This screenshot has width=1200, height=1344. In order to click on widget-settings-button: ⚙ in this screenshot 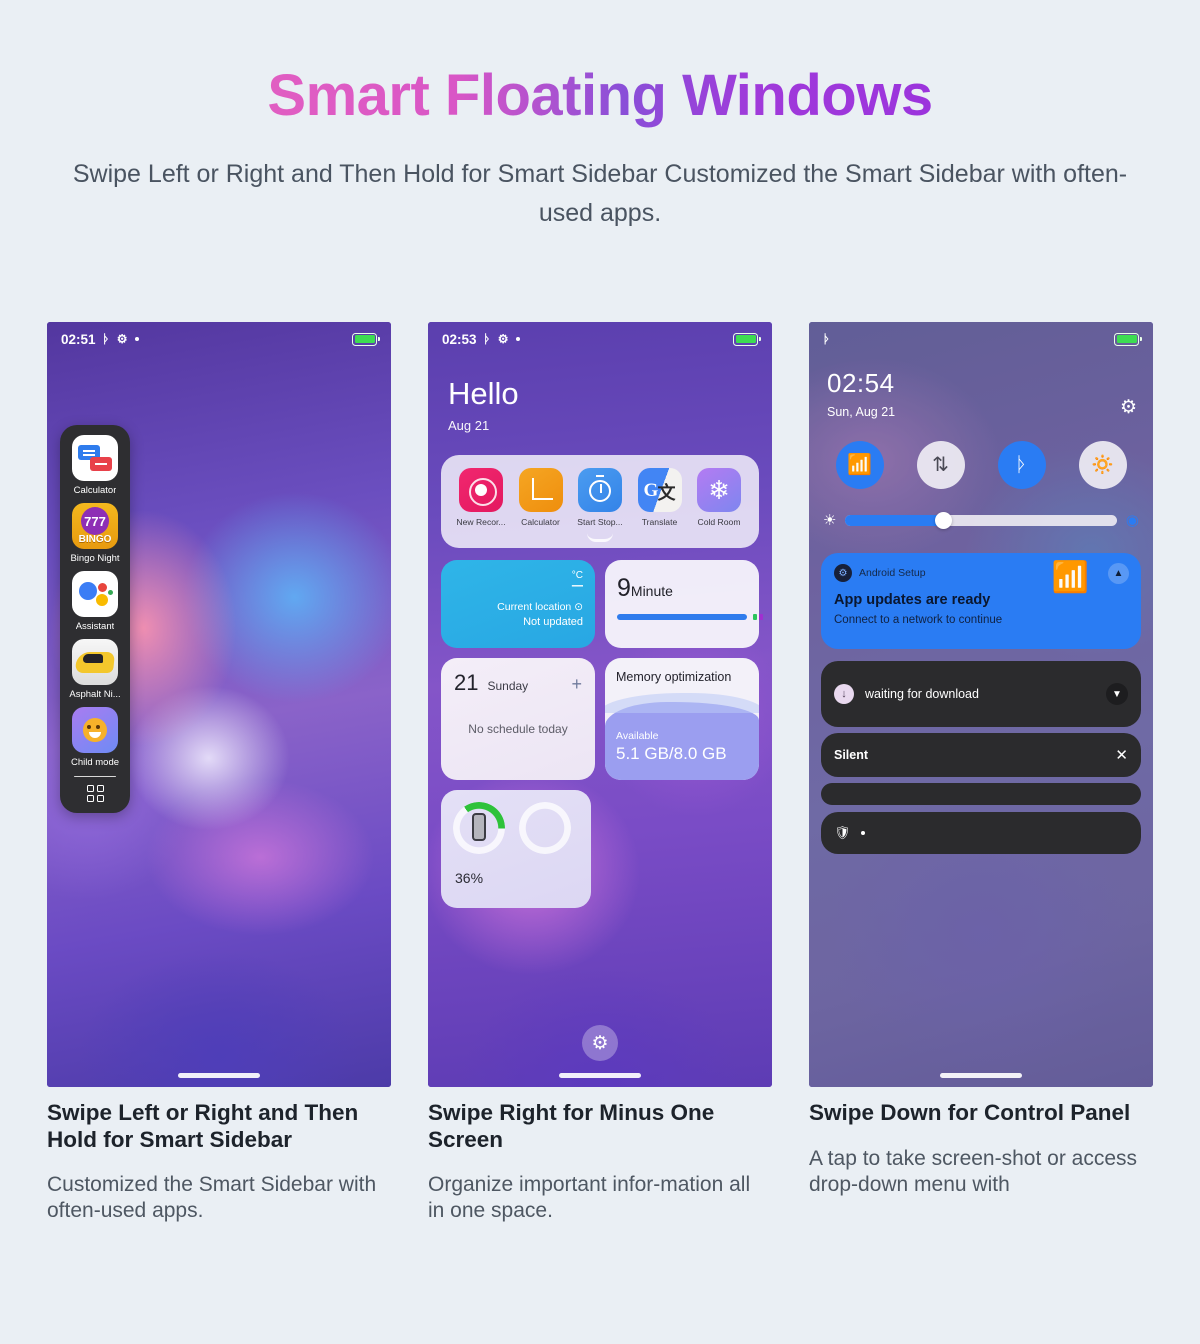, I will do `click(600, 1043)`.